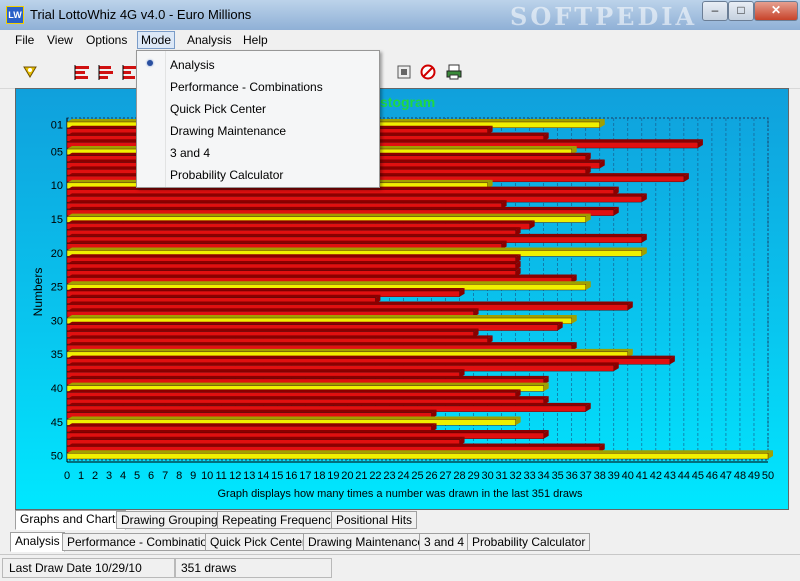  I want to click on lottery-ball-icon-svg, so click(30, 72).